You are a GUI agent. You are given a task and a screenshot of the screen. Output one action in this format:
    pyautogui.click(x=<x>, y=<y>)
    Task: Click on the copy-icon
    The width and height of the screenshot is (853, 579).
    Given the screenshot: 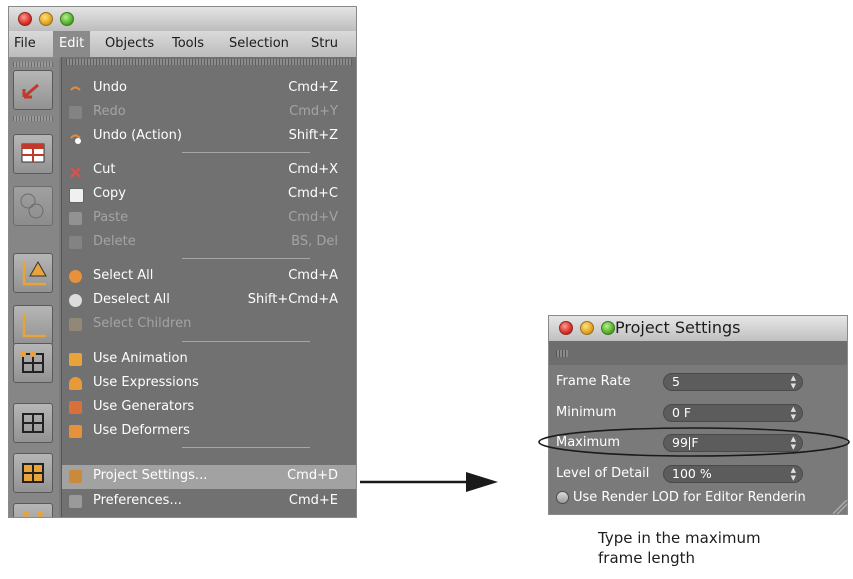 What is the action you would take?
    pyautogui.click(x=76, y=195)
    